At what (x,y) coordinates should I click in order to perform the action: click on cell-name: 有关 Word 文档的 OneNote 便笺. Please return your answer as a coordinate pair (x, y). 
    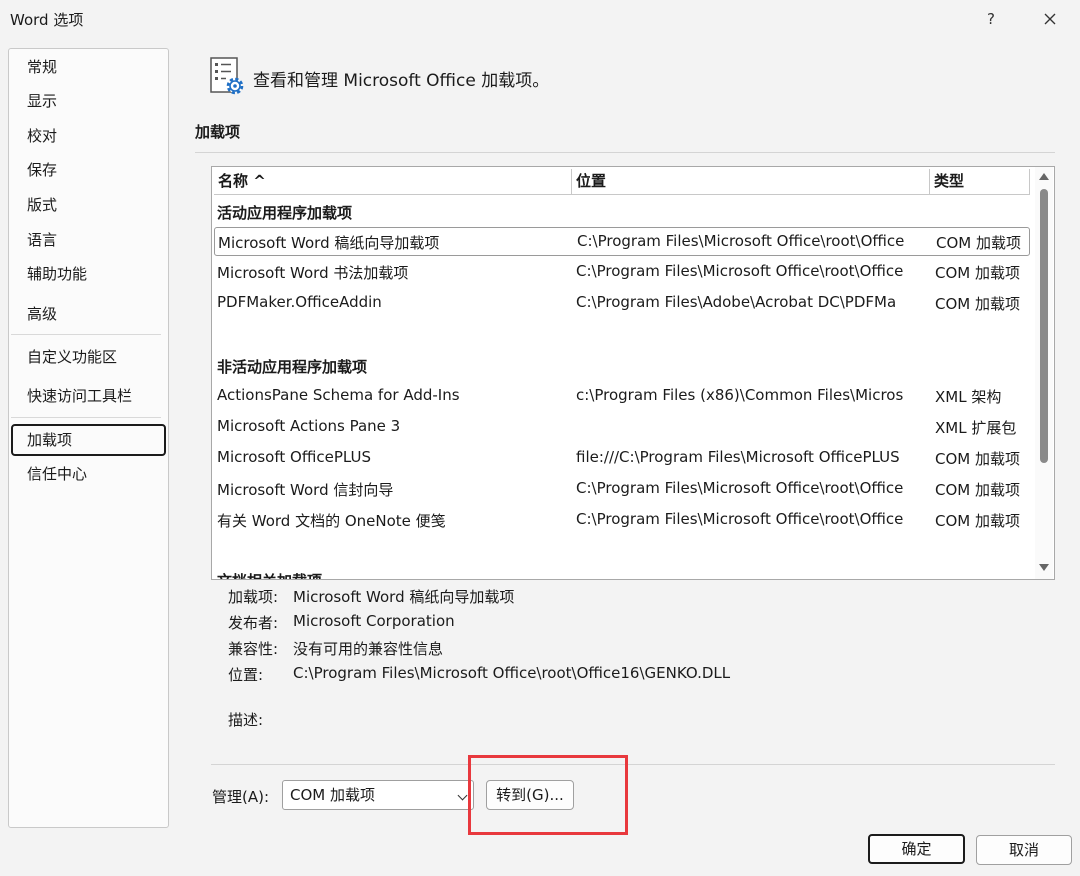
    Looking at the image, I should click on (331, 521).